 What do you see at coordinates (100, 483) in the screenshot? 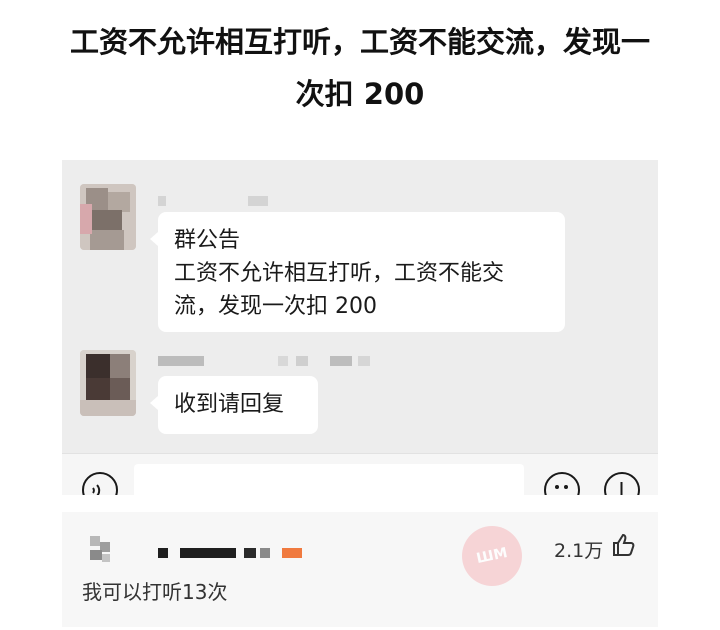
I see `voice-icon` at bounding box center [100, 483].